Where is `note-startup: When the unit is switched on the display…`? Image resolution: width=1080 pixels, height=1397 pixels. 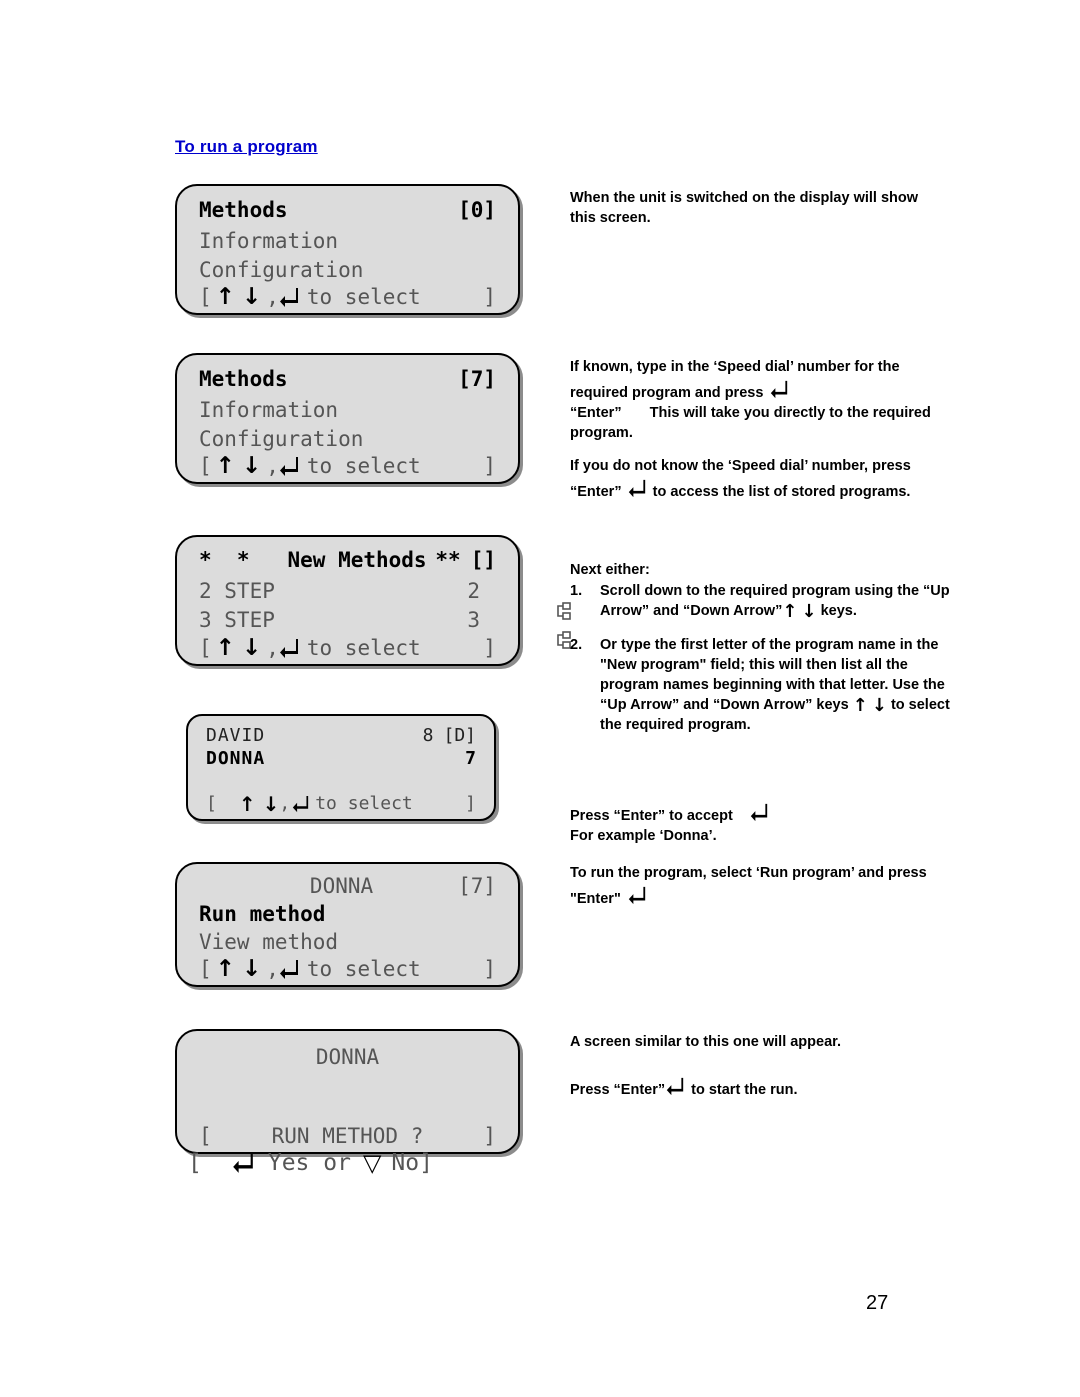 note-startup: When the unit is switched on the display… is located at coordinates (750, 208).